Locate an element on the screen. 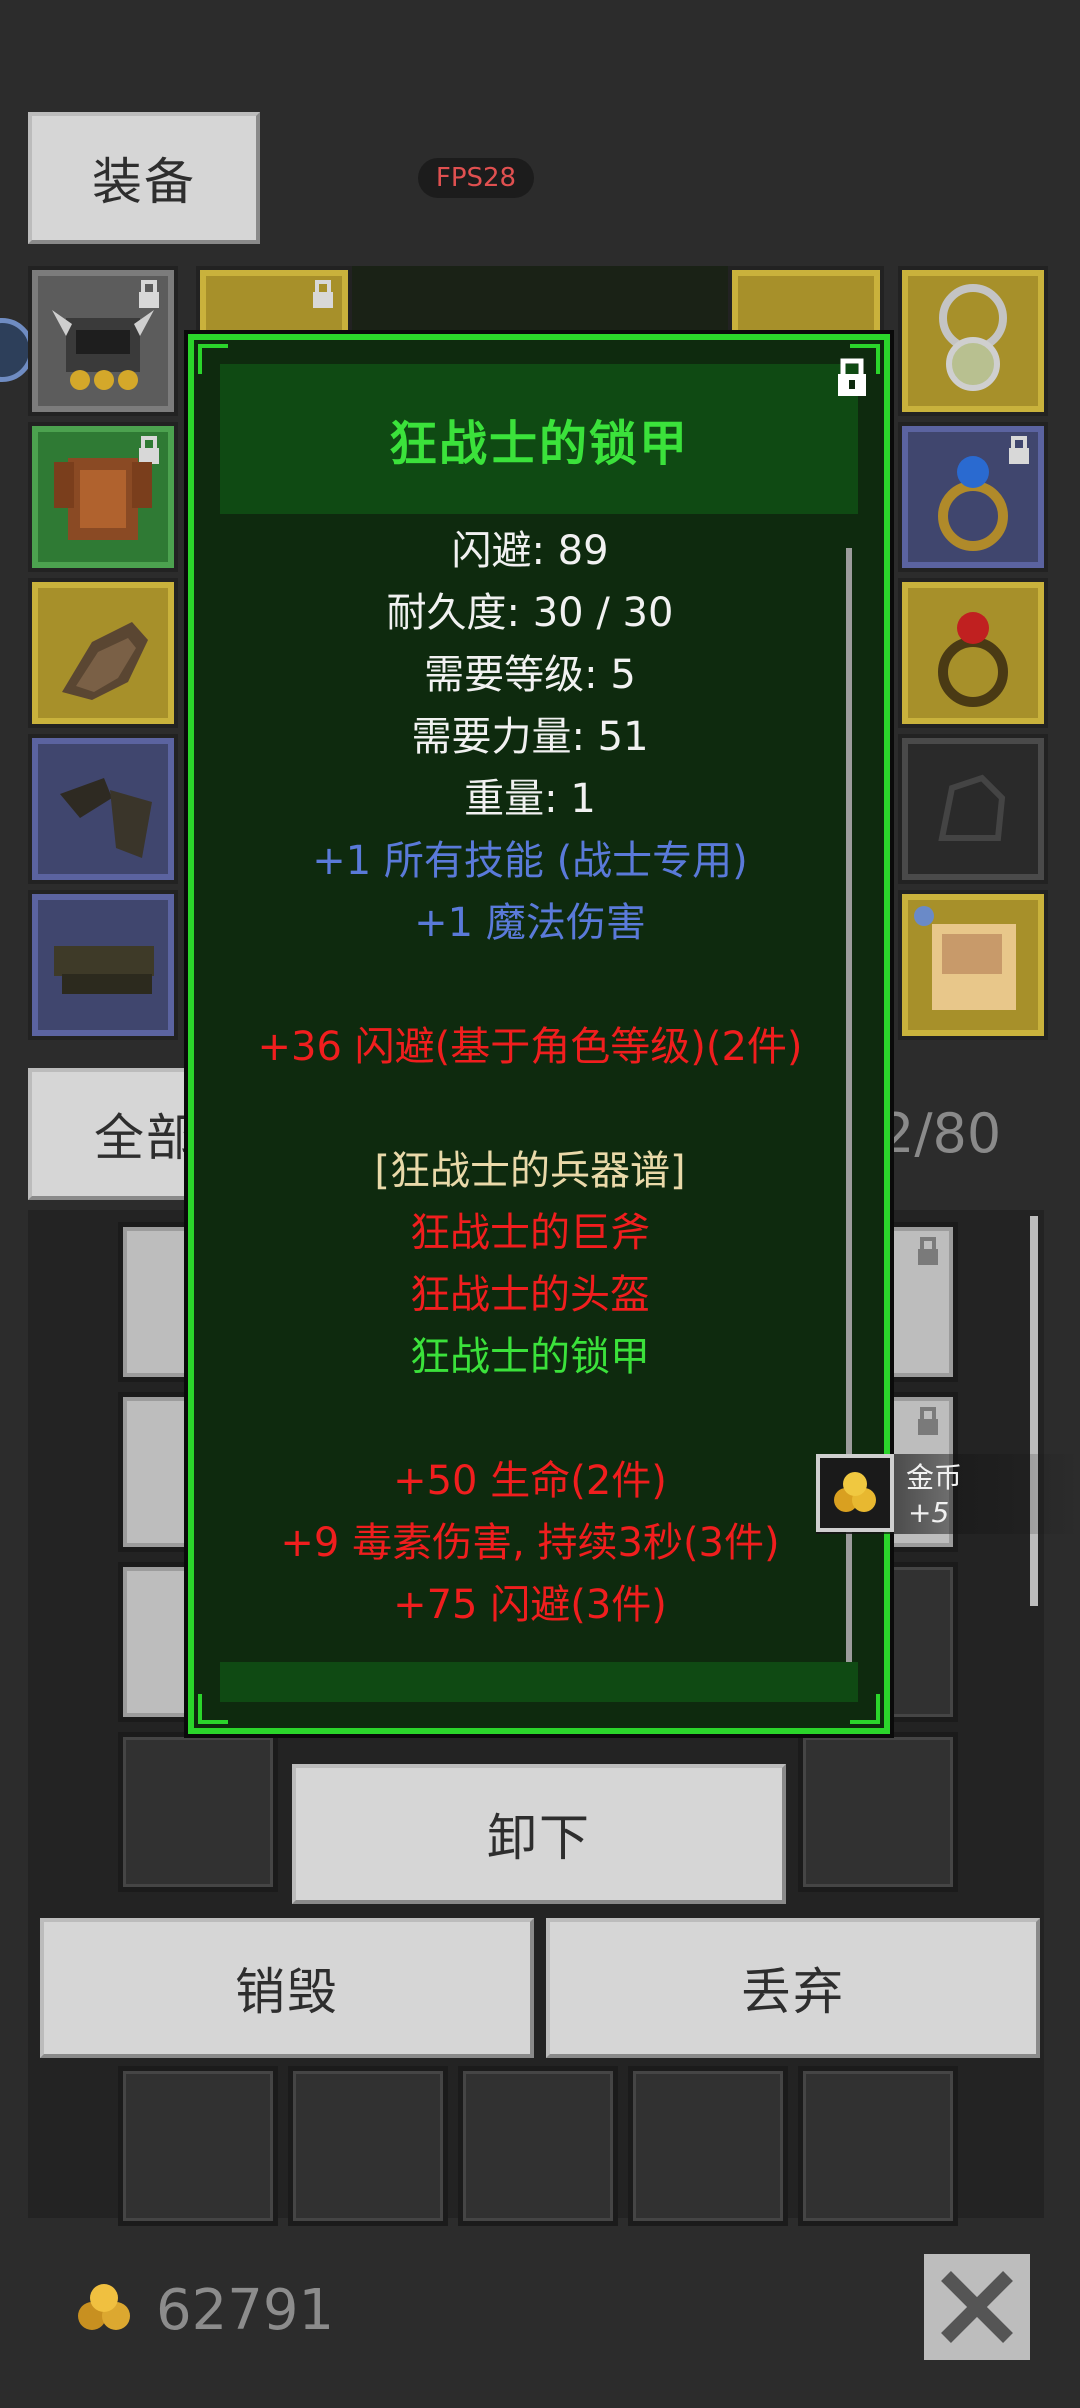  scroll-slot is located at coordinates (973, 965).